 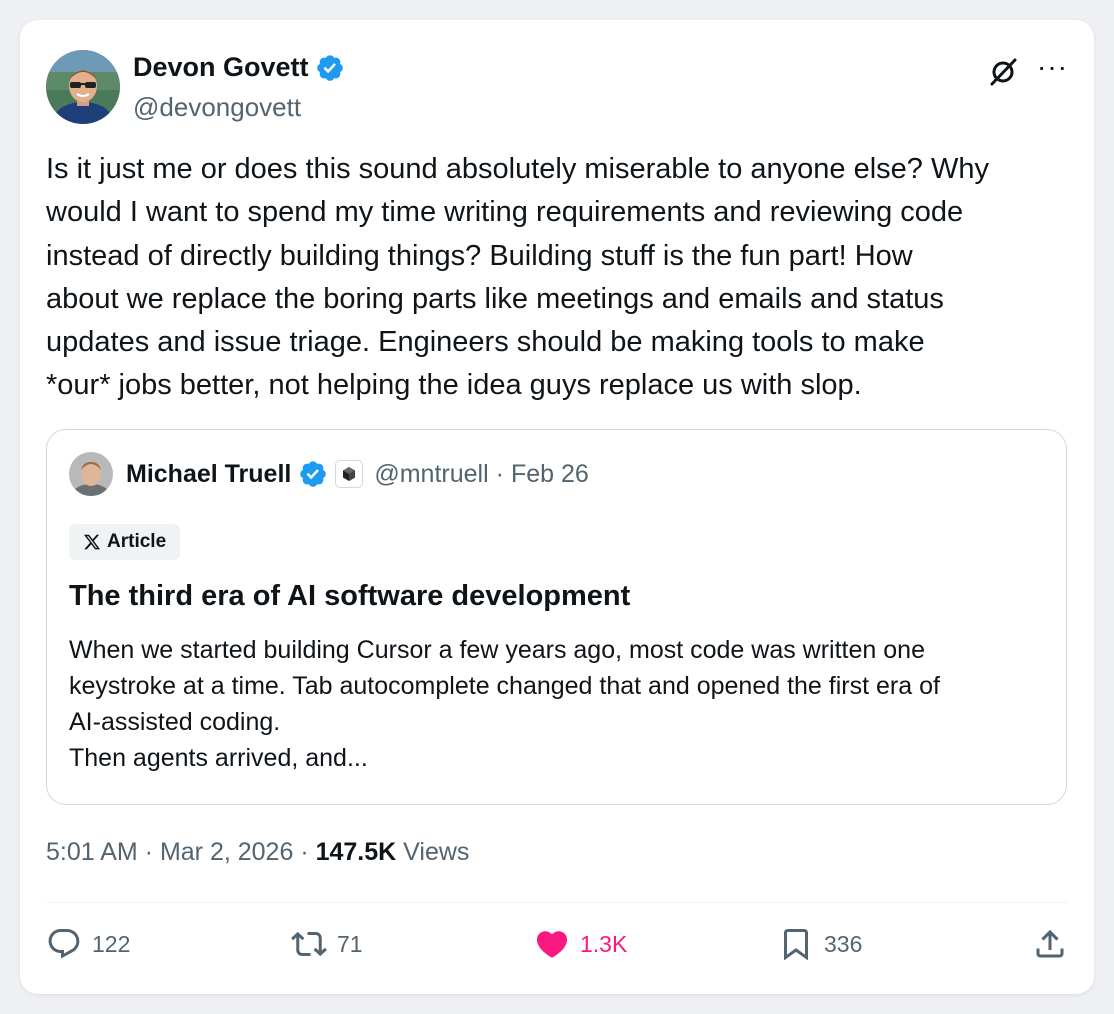 What do you see at coordinates (1027, 70) in the screenshot?
I see `top-actions: ···` at bounding box center [1027, 70].